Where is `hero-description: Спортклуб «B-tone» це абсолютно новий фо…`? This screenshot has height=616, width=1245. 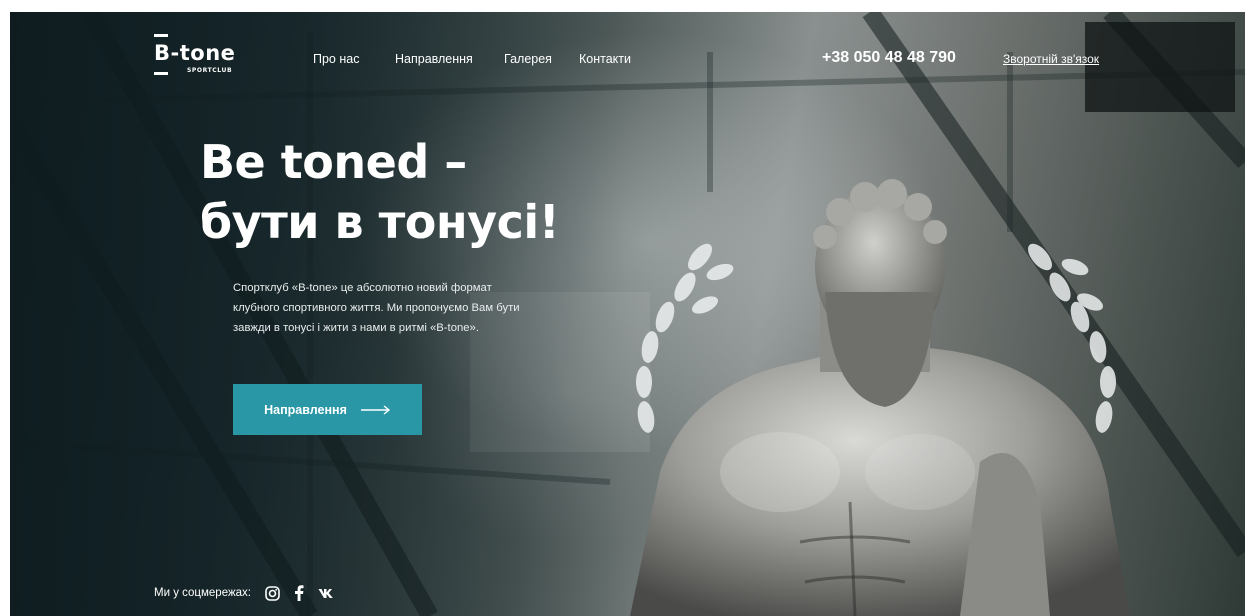
hero-description: Спортклуб «B-tone» це абсолютно новий фо… is located at coordinates (376, 308).